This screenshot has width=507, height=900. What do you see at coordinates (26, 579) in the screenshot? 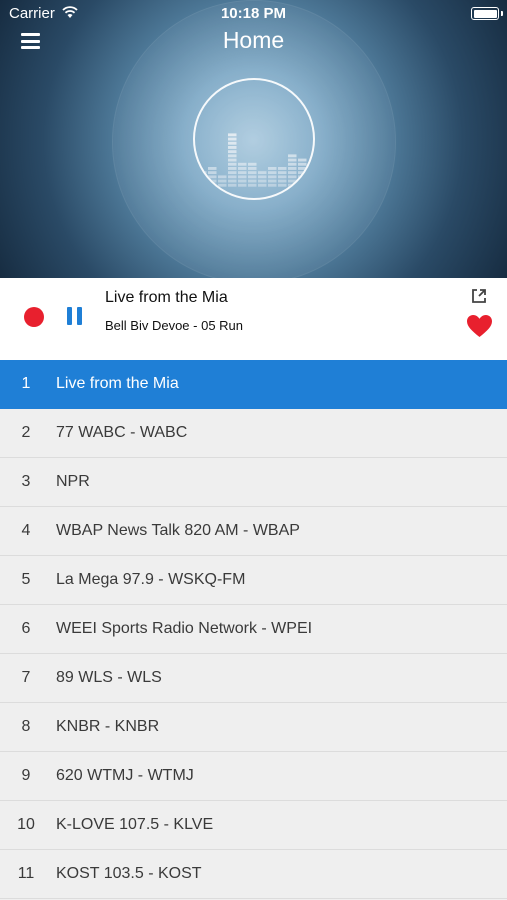
I see `station-number: 5` at bounding box center [26, 579].